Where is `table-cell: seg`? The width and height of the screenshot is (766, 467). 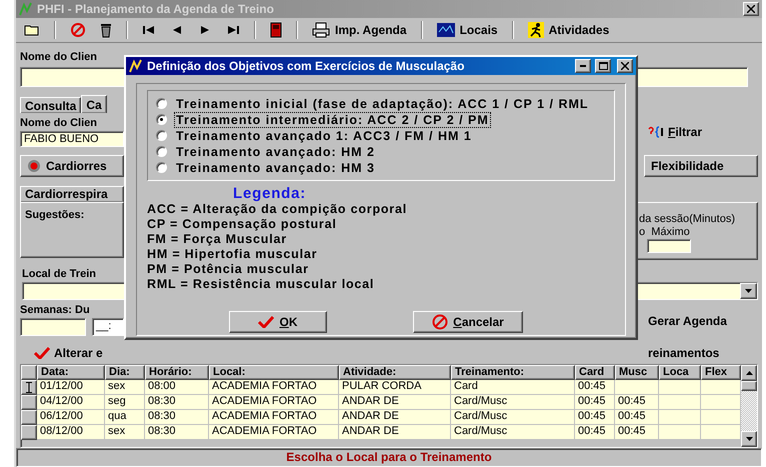 table-cell: seg is located at coordinates (125, 402).